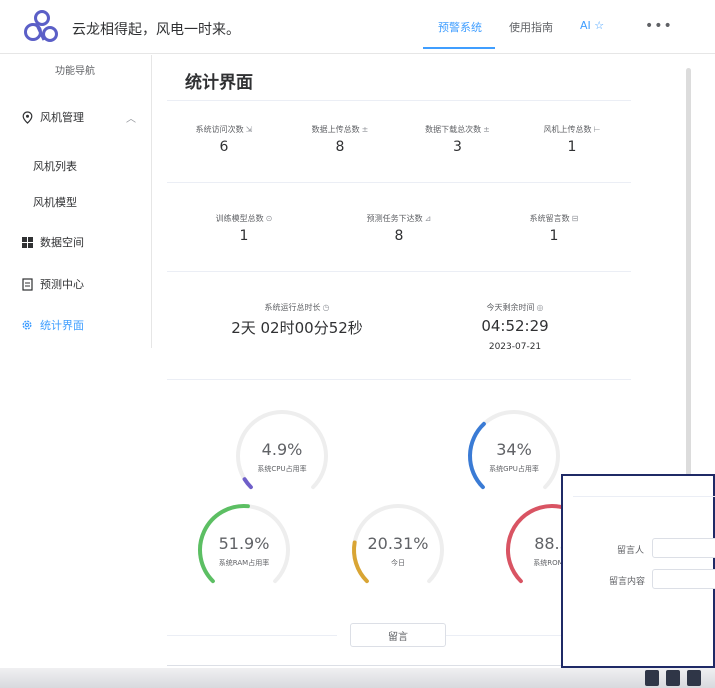  Describe the element at coordinates (335, 129) in the screenshot. I see `stat-label: 数据上传总数` at that location.